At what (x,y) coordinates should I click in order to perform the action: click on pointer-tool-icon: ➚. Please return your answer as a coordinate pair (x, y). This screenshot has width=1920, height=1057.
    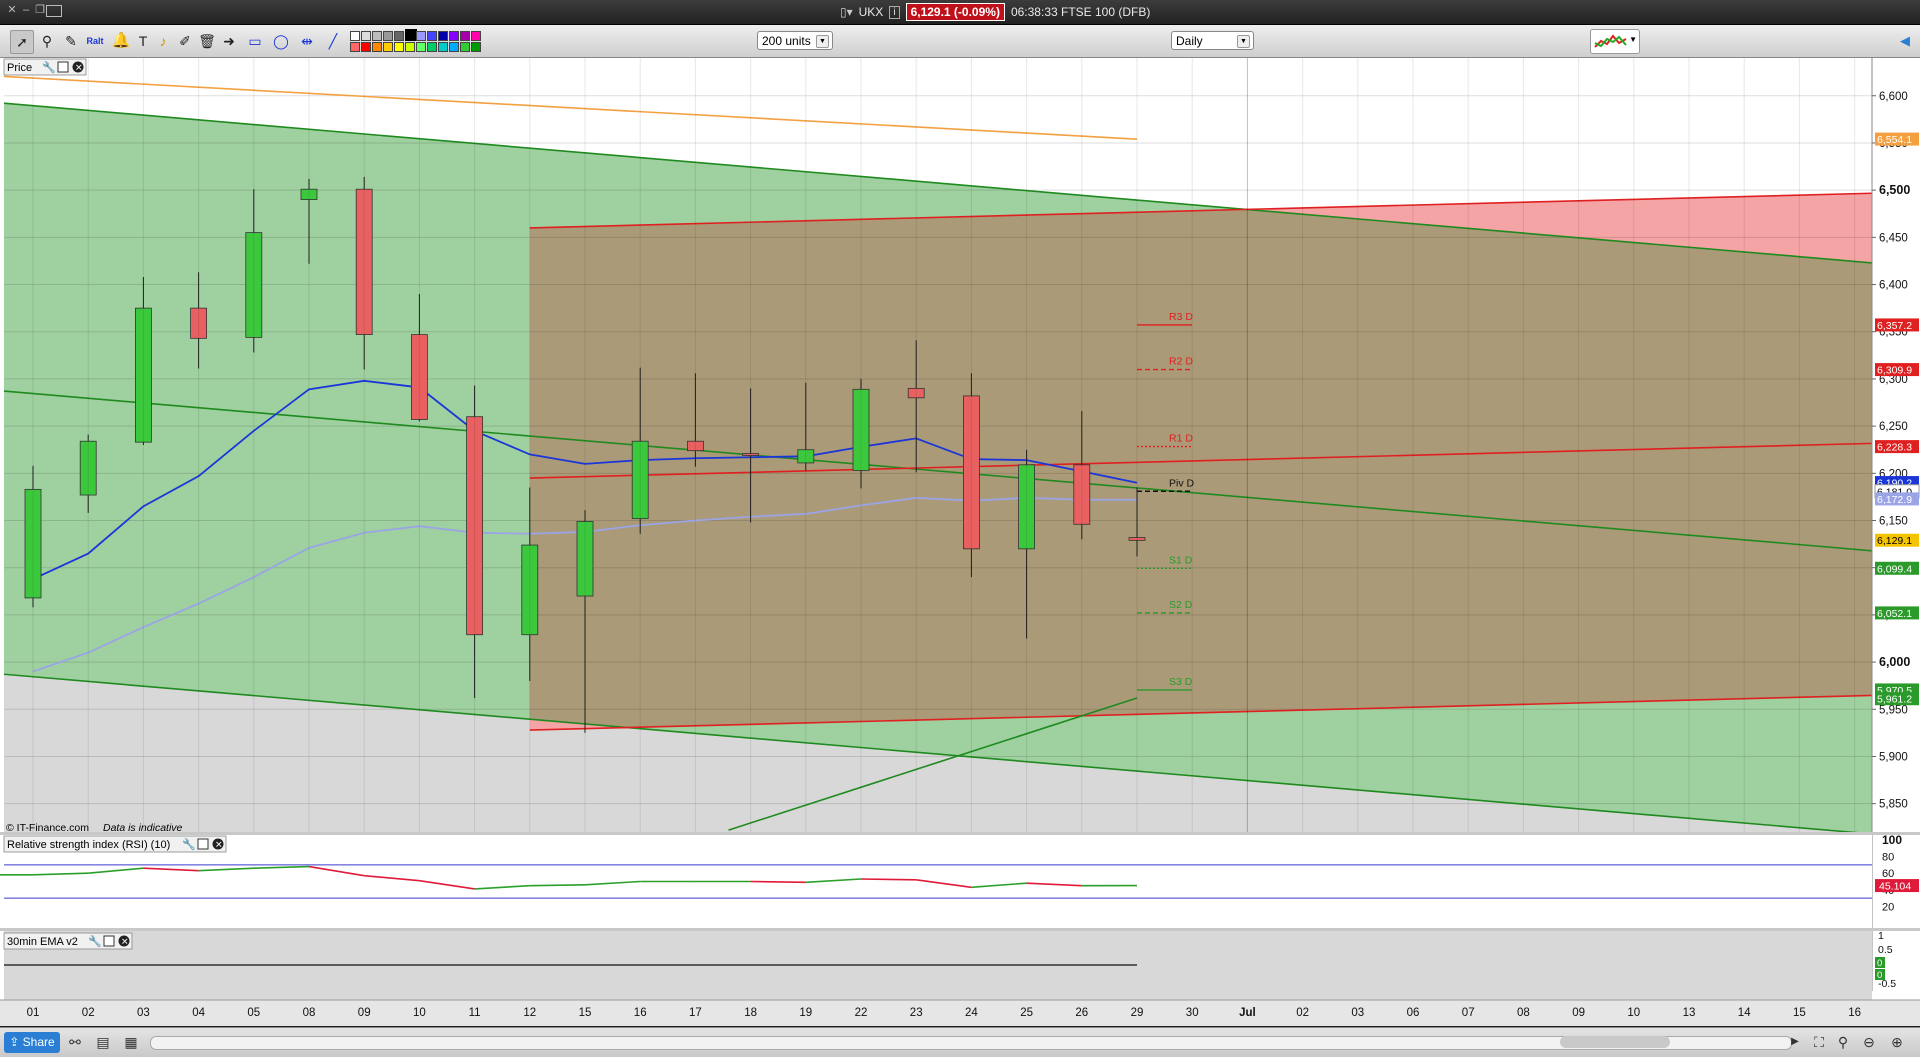
    Looking at the image, I should click on (22, 42).